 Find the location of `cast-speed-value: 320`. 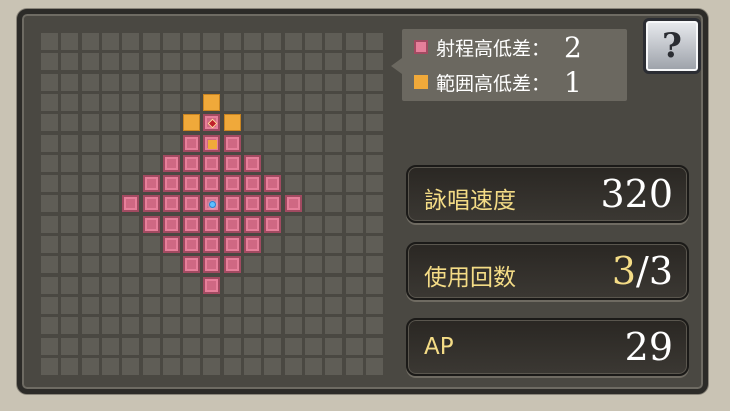

cast-speed-value: 320 is located at coordinates (636, 194).